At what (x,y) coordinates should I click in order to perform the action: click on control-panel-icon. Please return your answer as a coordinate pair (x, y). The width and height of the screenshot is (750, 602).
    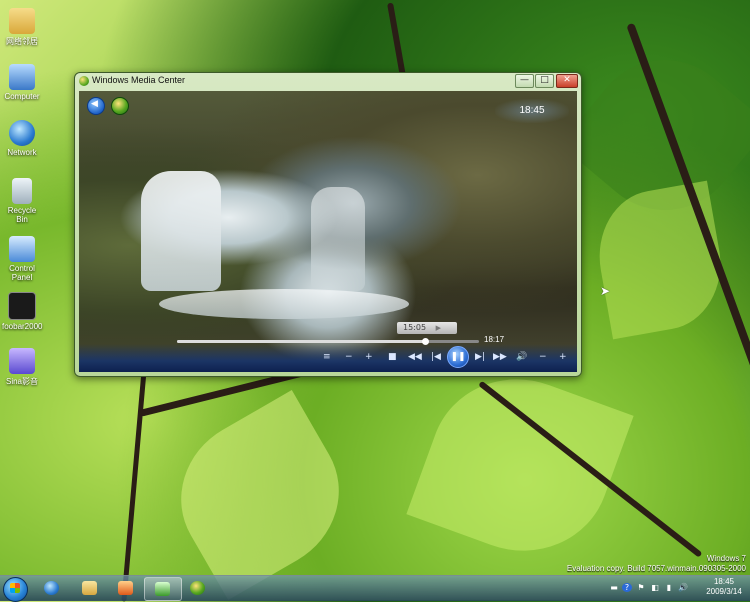
    Looking at the image, I should click on (22, 249).